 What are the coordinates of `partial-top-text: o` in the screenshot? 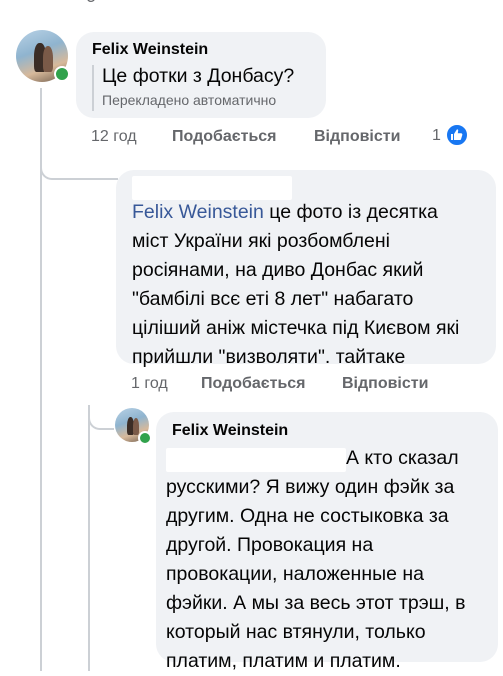 It's located at (91, 3).